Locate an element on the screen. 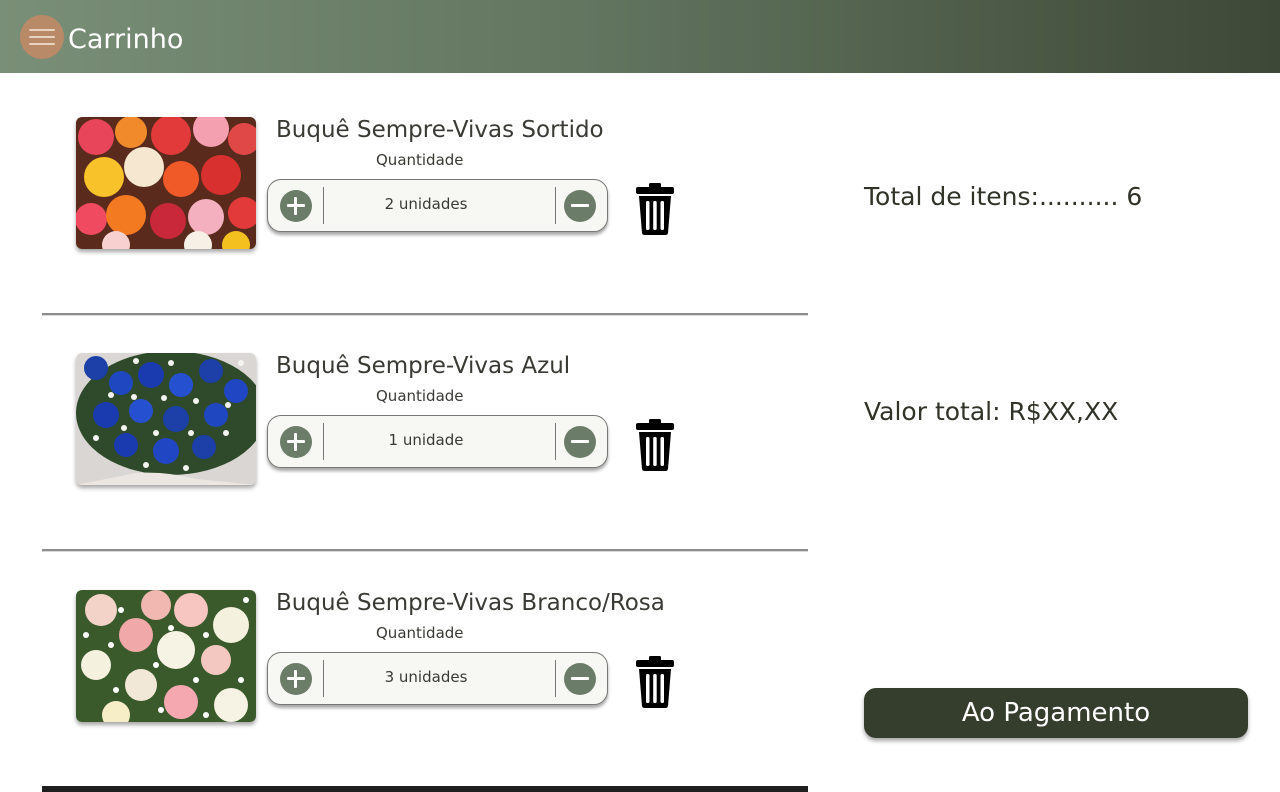  total-value-summary: Valor total: R$XX,XX is located at coordinates (991, 411).